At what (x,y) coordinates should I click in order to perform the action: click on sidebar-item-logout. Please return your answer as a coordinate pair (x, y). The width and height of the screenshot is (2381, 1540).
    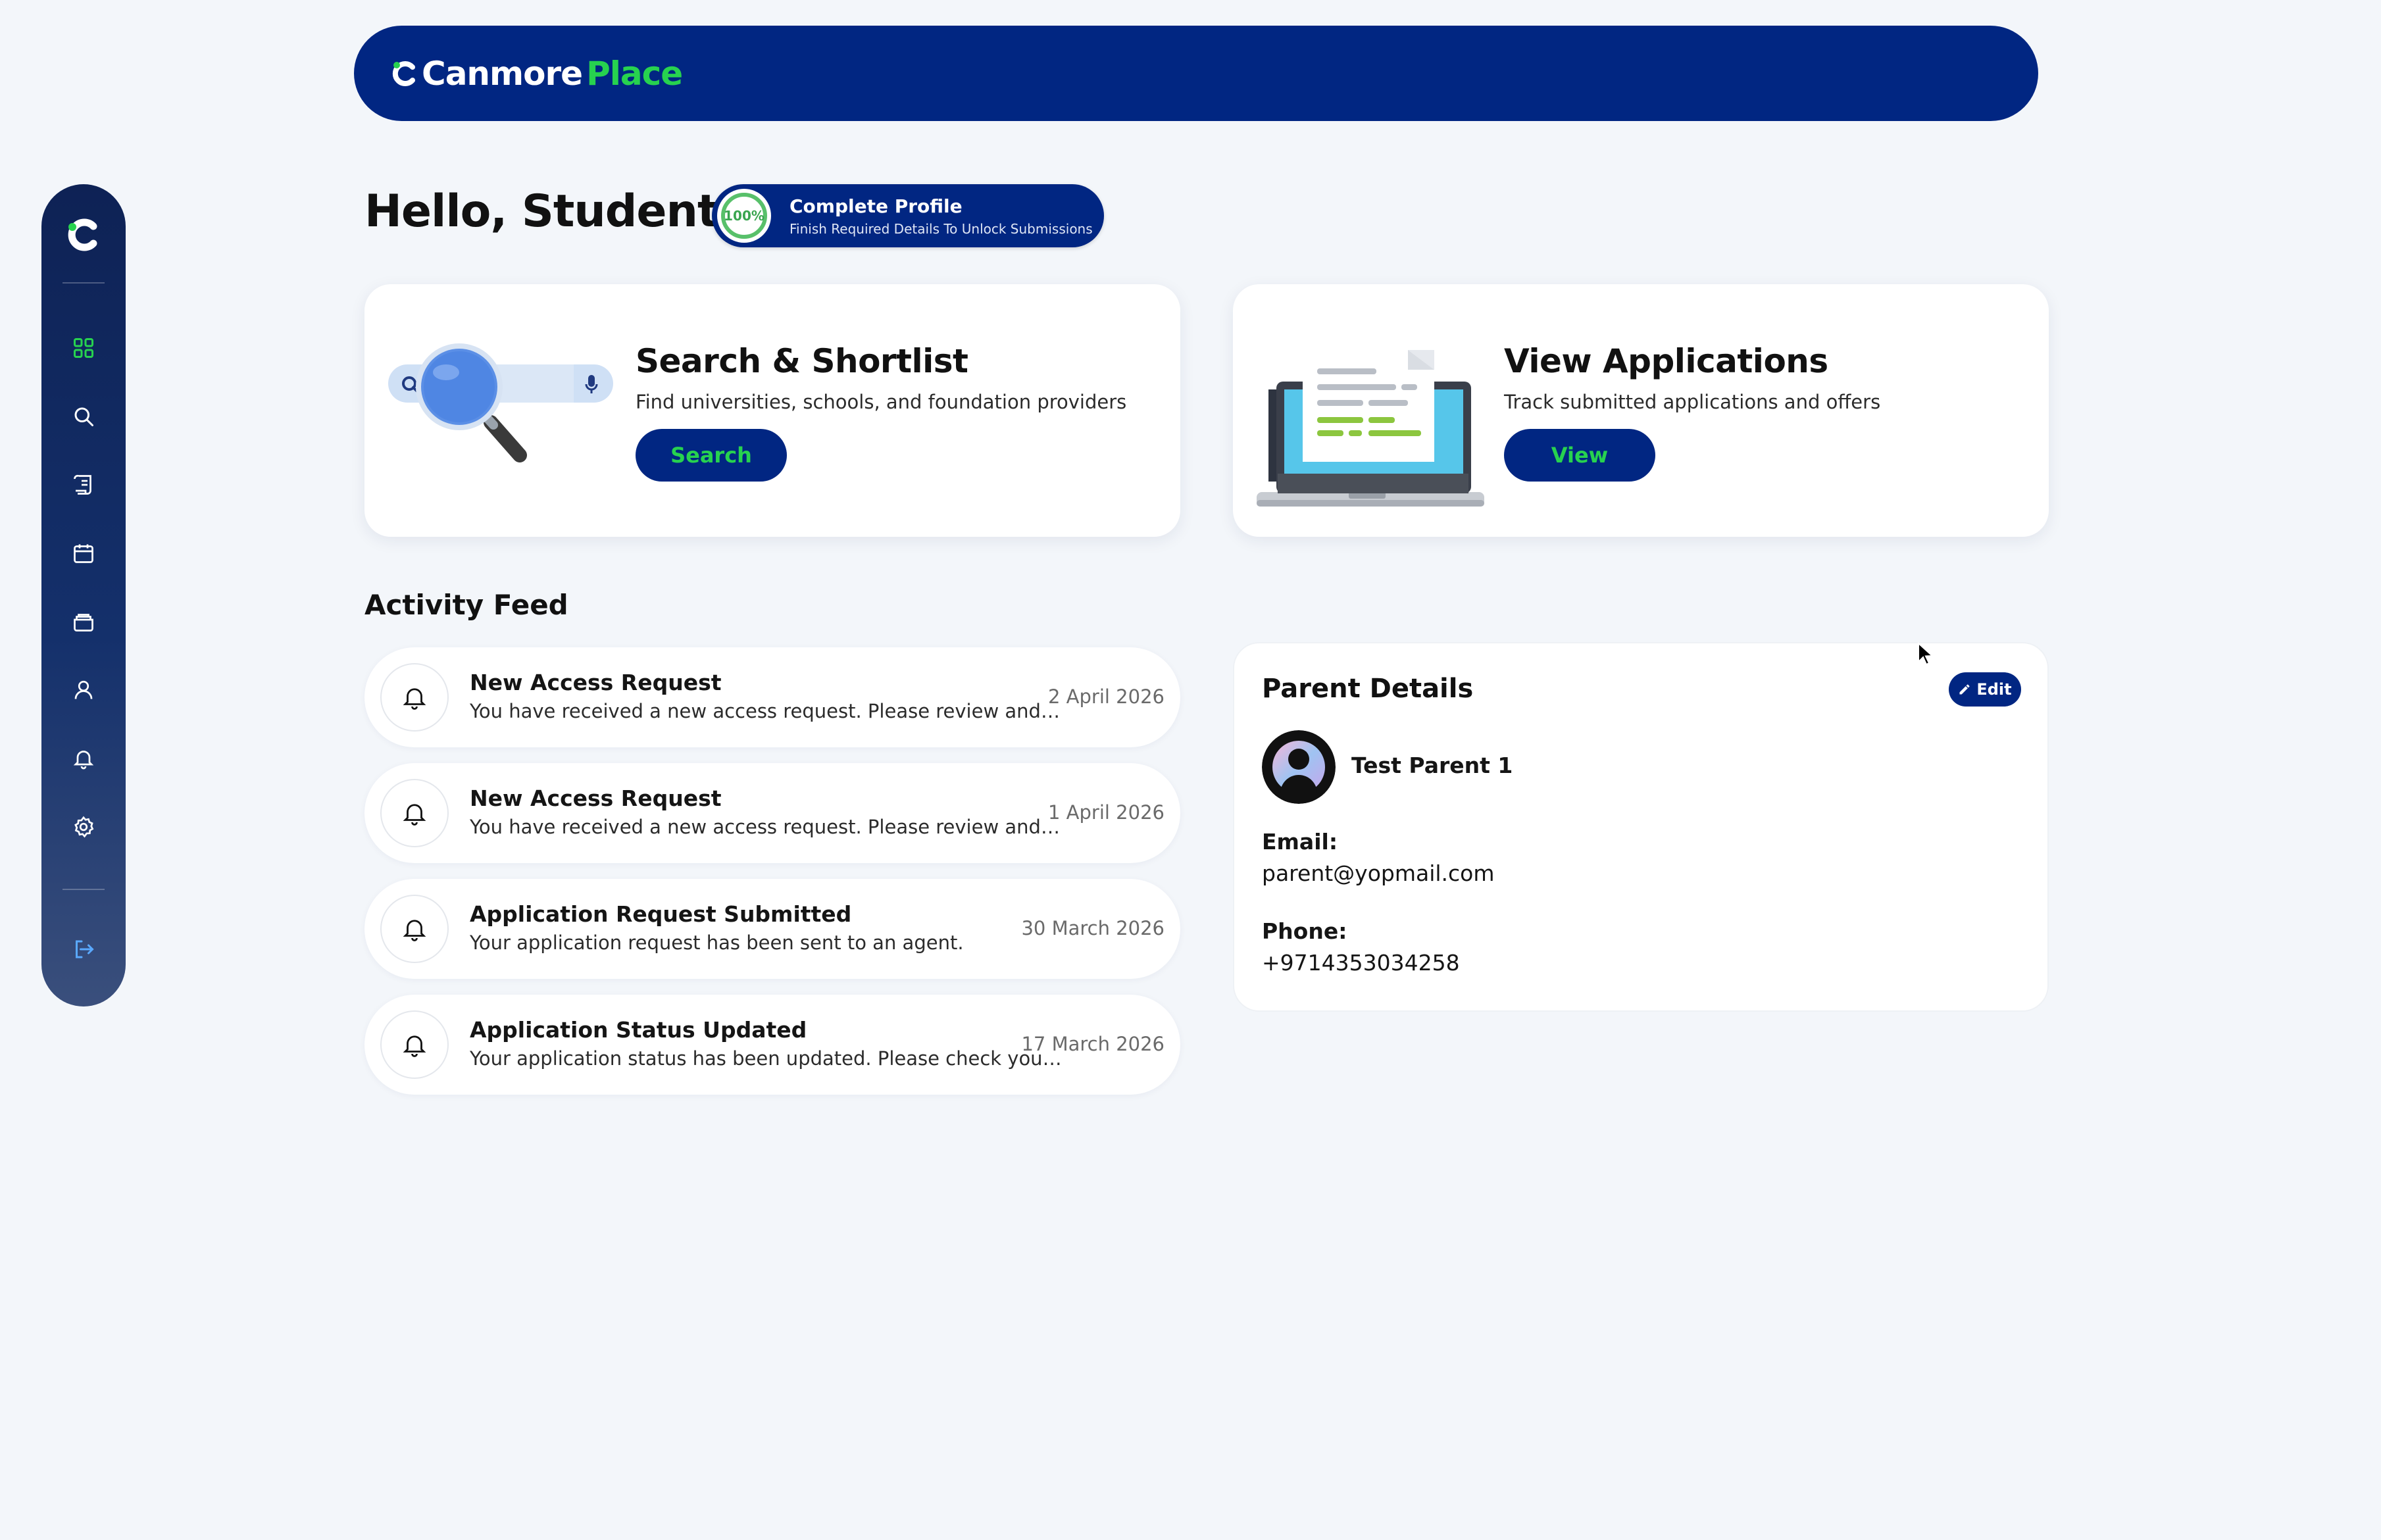
    Looking at the image, I should click on (83, 949).